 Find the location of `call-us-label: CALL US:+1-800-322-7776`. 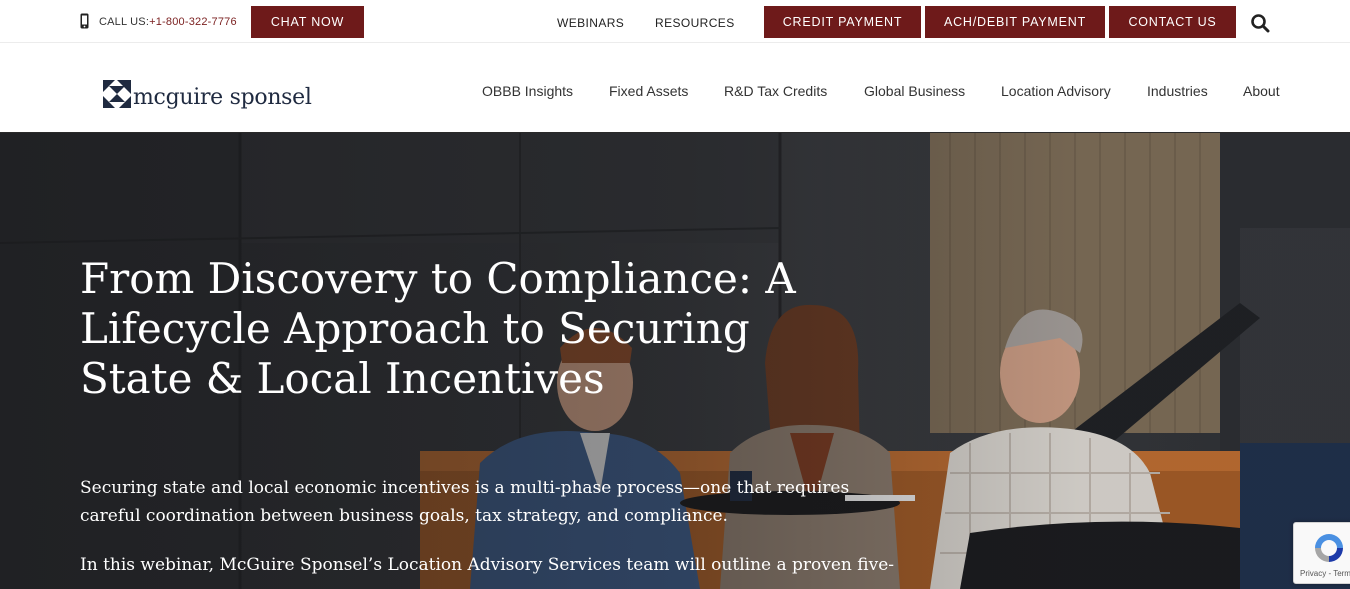

call-us-label: CALL US:+1-800-322-7776 is located at coordinates (168, 22).